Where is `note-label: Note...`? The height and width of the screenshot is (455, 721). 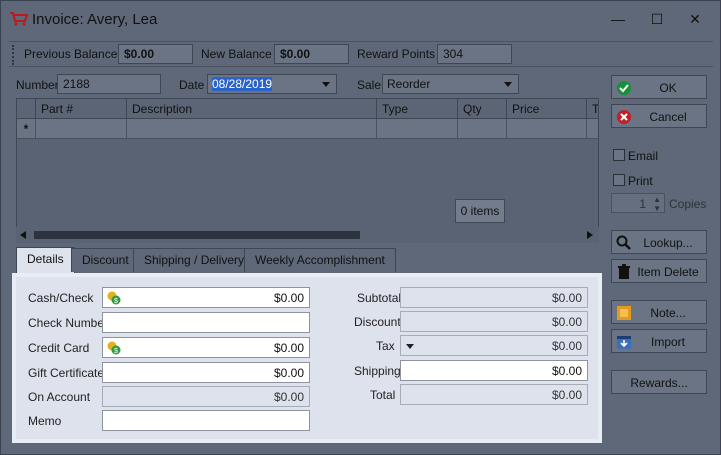 note-label: Note... is located at coordinates (668, 313).